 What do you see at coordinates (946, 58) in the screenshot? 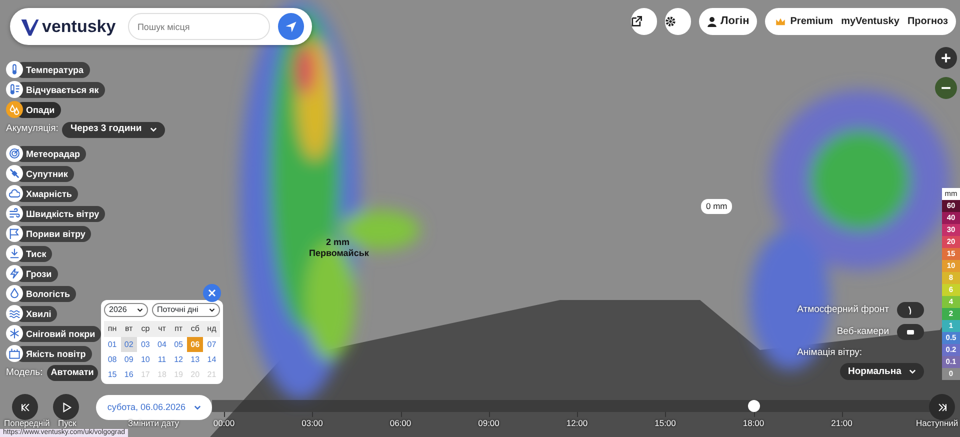
I see `plus-icon` at bounding box center [946, 58].